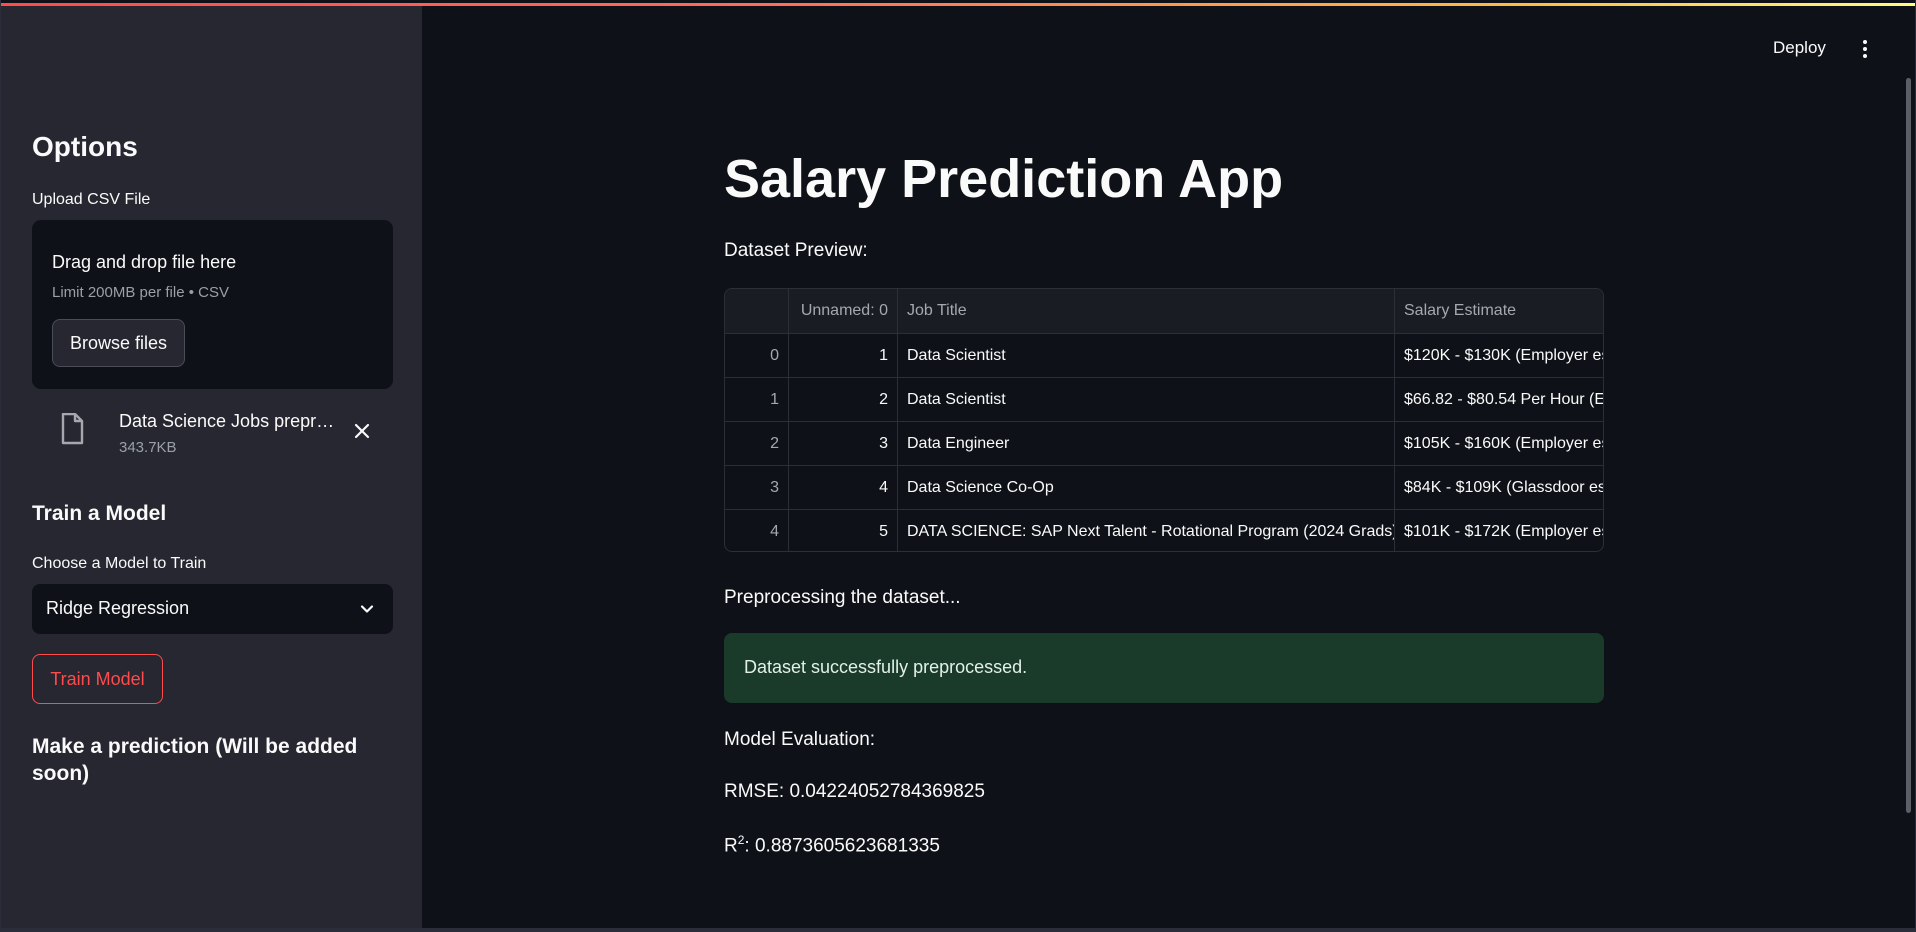  Describe the element at coordinates (1498, 311) in the screenshot. I see `column-header: Salary Estimate` at that location.